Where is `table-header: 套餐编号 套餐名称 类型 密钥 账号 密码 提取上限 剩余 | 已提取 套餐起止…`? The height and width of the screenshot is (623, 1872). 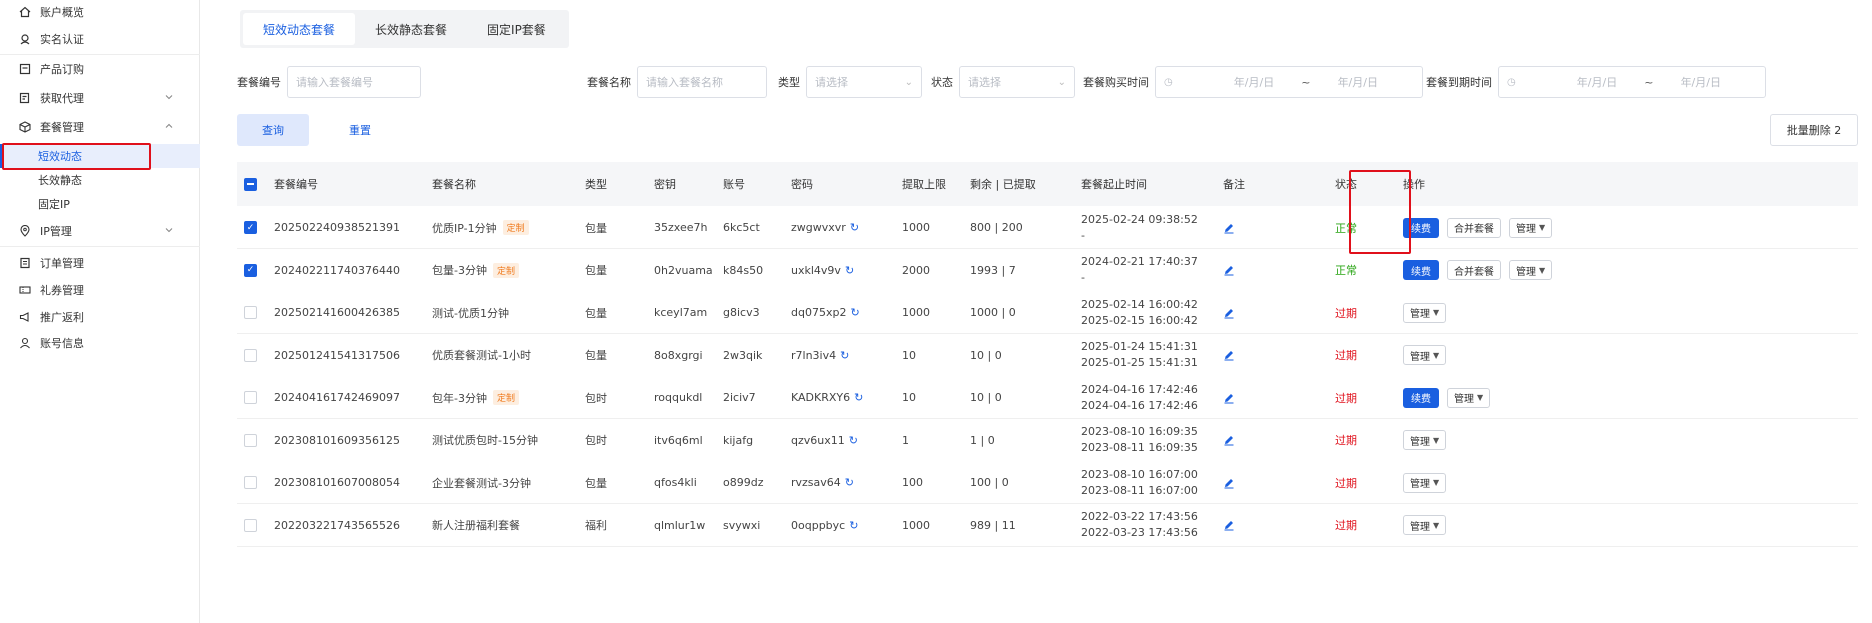 table-header: 套餐编号 套餐名称 类型 密钥 账号 密码 提取上限 剩余 | 已提取 套餐起止… is located at coordinates (1047, 184).